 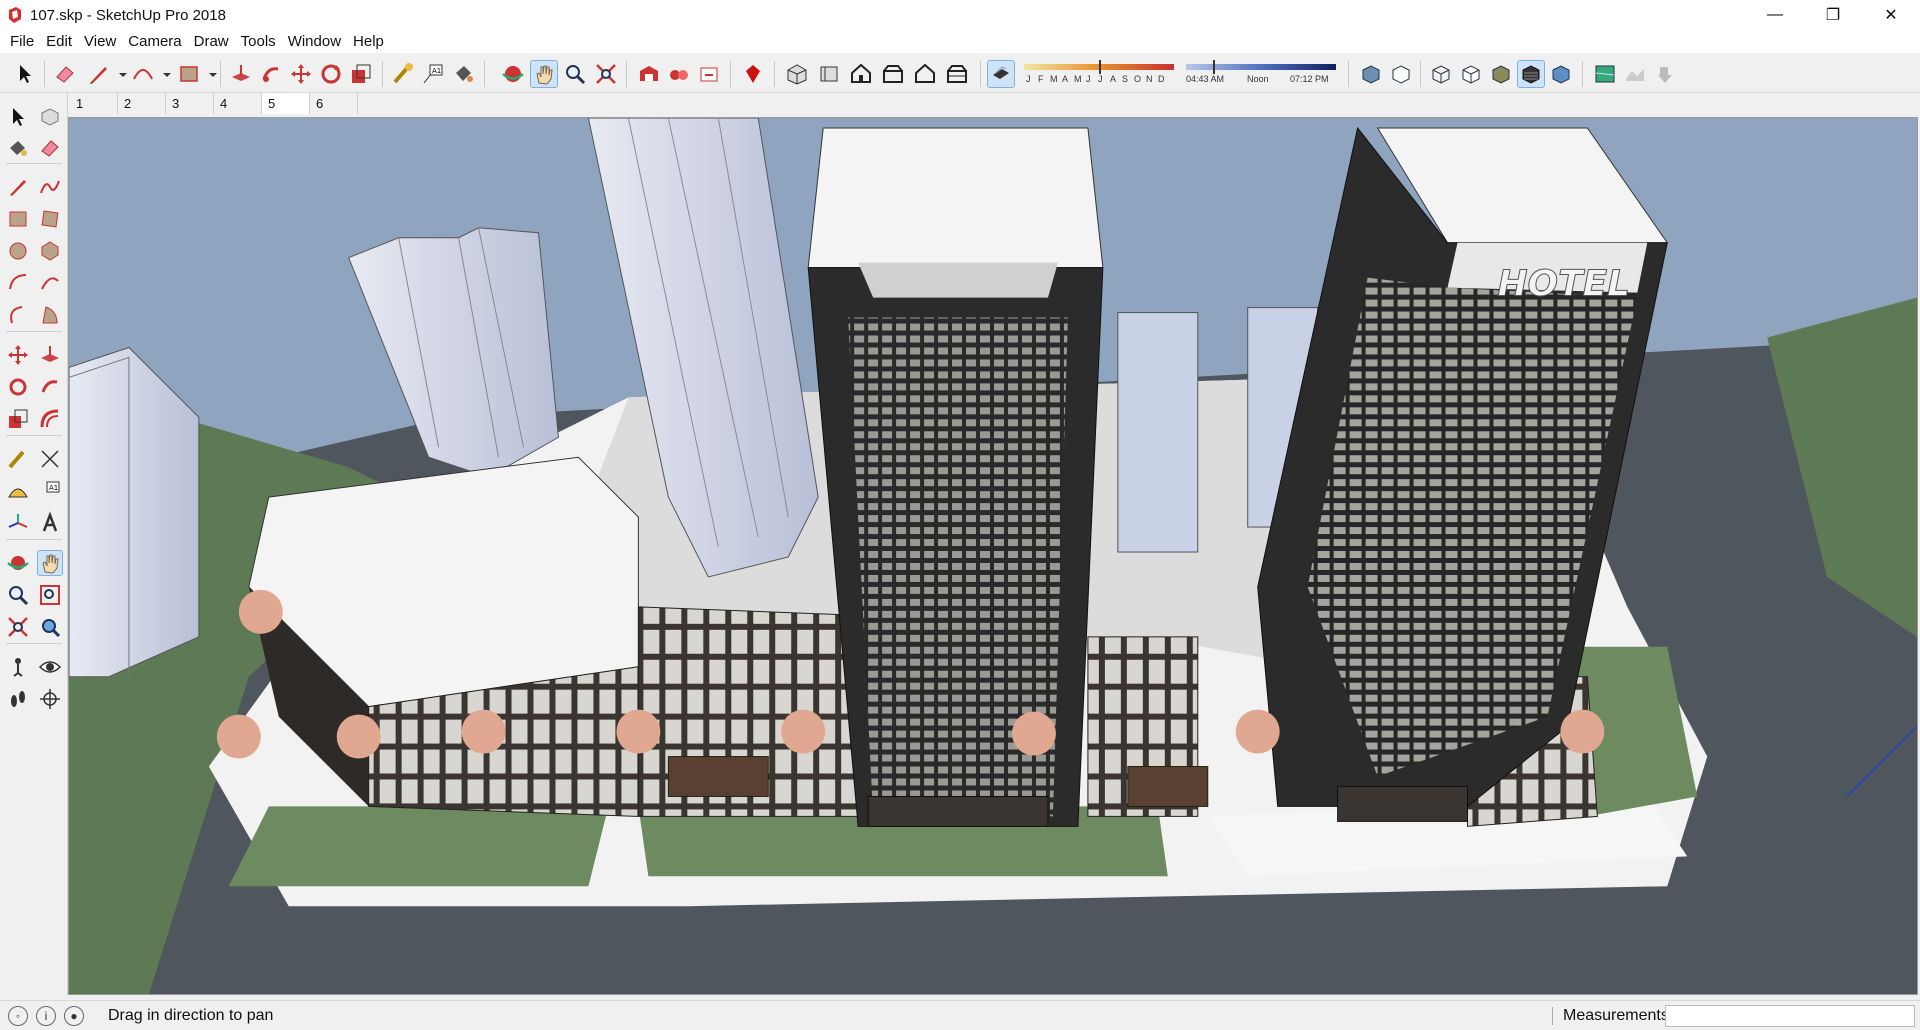 What do you see at coordinates (50, 219) in the screenshot?
I see `rotated-rectangle-tool` at bounding box center [50, 219].